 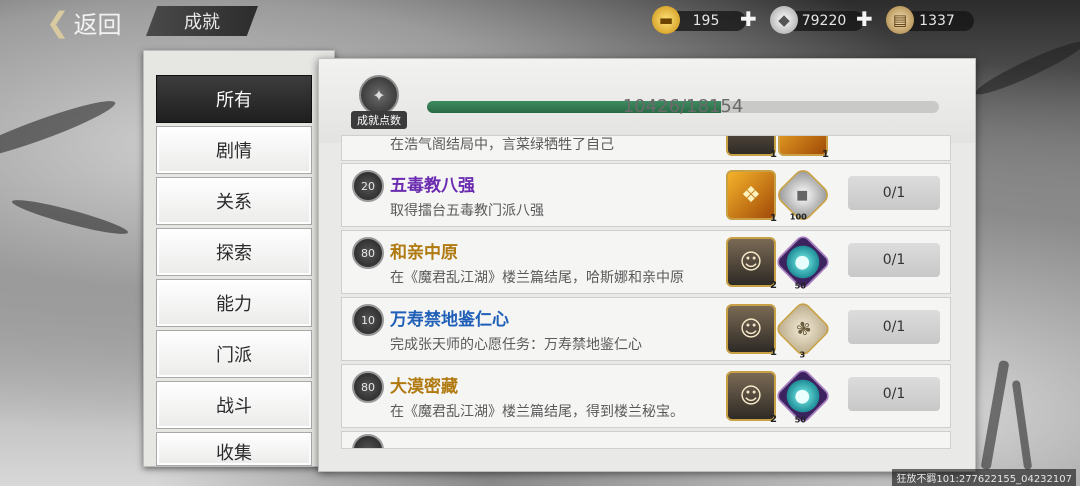 I want to click on achievement-desc: 在《魔君乱江湖》楼兰篇结尾，哈斯娜和亲中原, so click(x=537, y=278).